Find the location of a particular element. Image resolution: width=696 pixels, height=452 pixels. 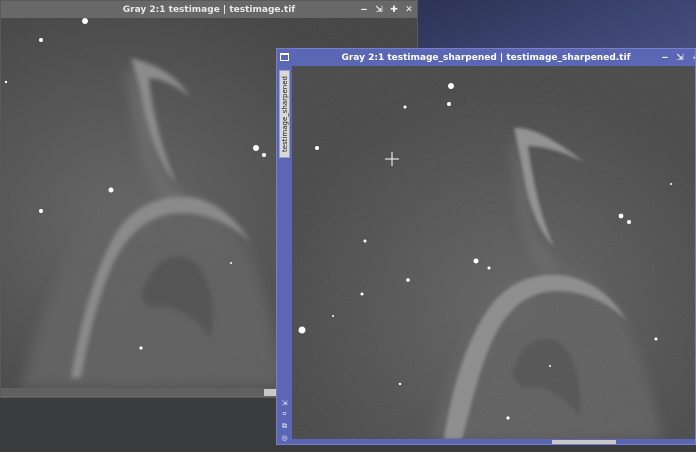

grid-icon: ⌗ is located at coordinates (284, 414).